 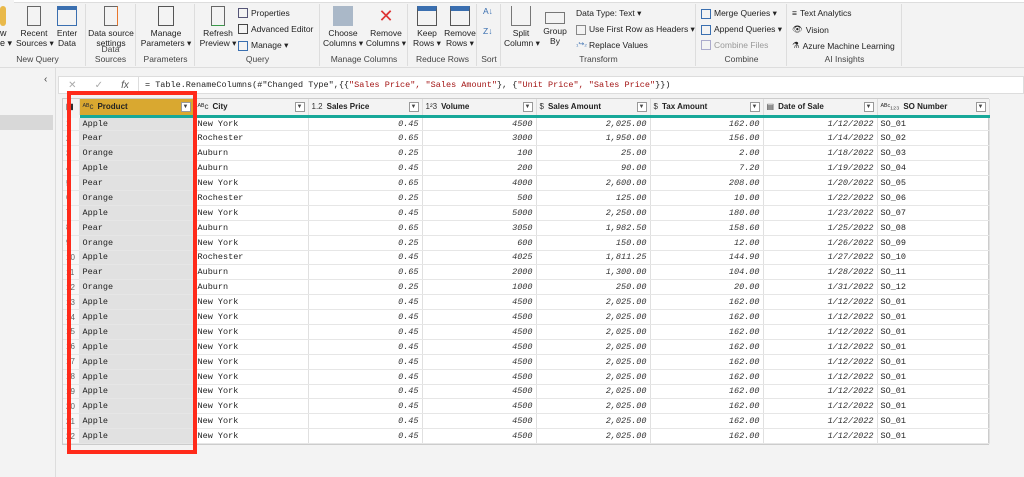 What do you see at coordinates (71, 108) in the screenshot?
I see `table-menu-button: ▦` at bounding box center [71, 108].